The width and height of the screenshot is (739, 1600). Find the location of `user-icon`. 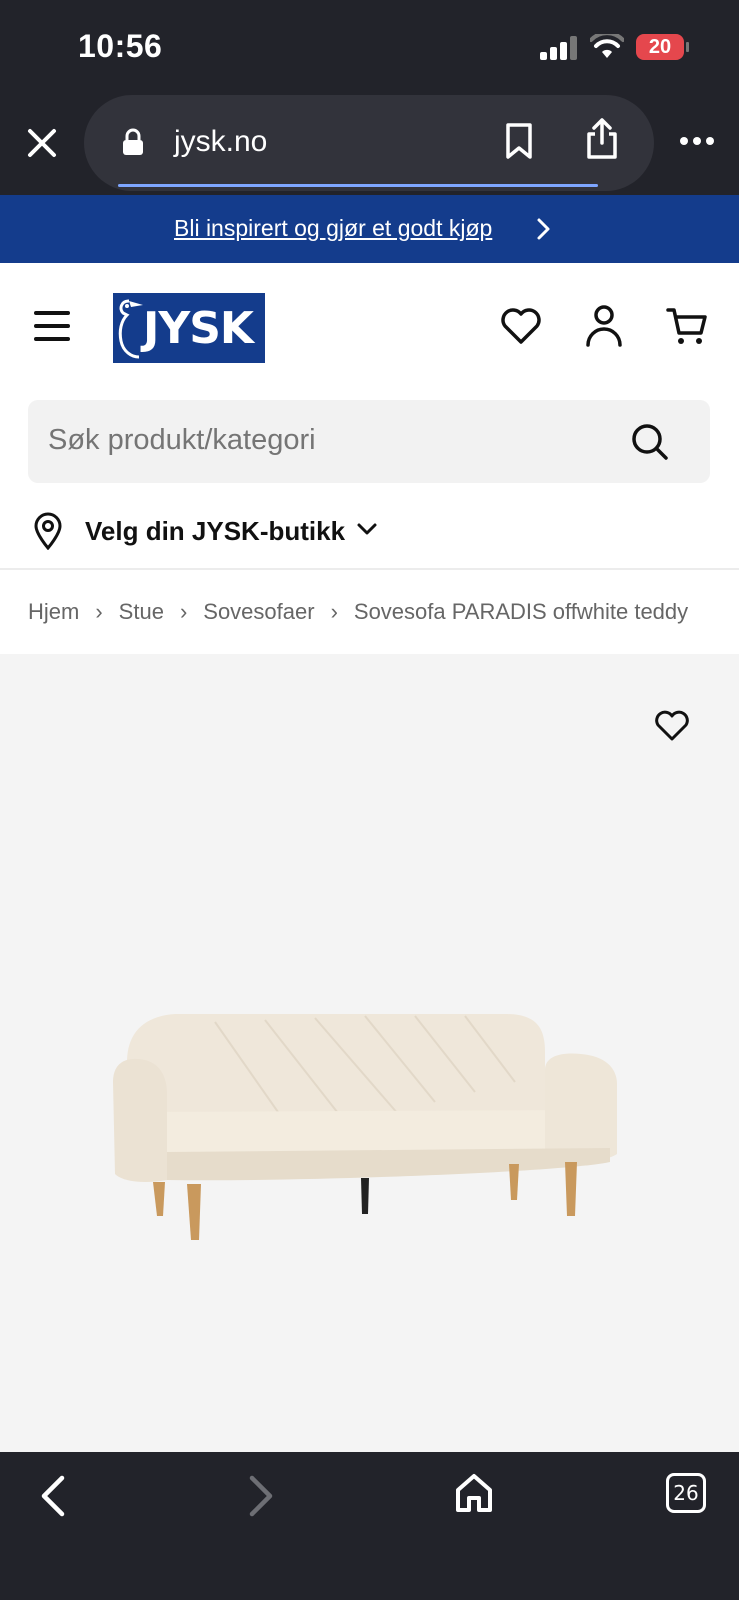

user-icon is located at coordinates (604, 325).